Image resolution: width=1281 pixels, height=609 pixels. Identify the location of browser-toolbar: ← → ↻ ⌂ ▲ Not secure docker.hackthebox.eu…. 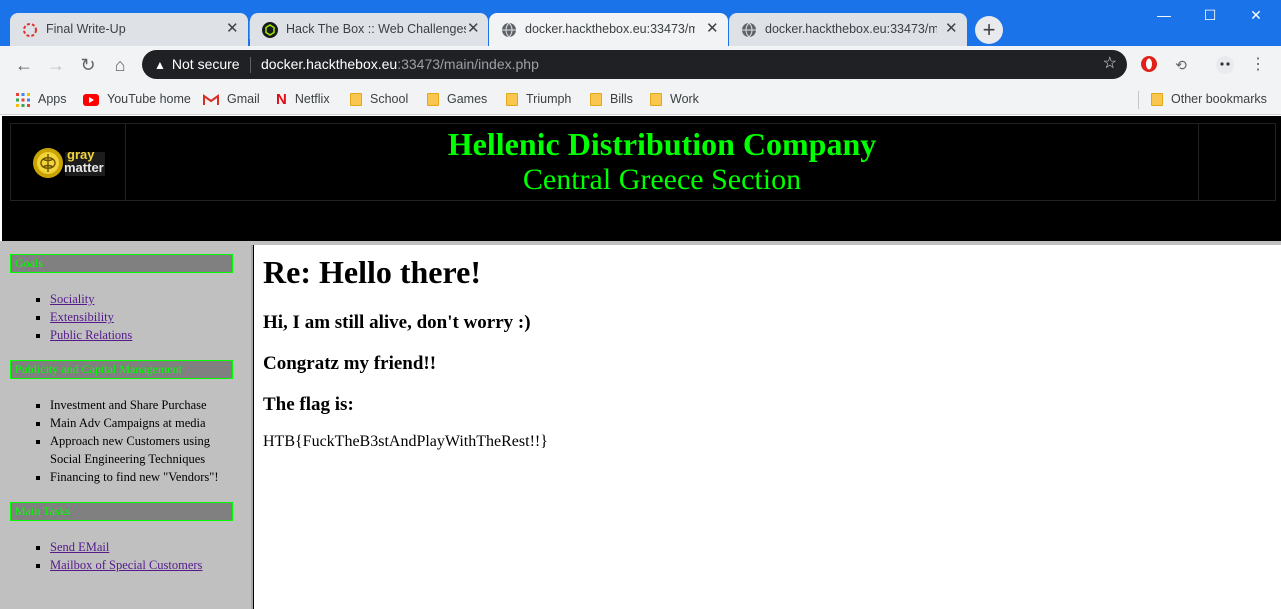
(640, 65).